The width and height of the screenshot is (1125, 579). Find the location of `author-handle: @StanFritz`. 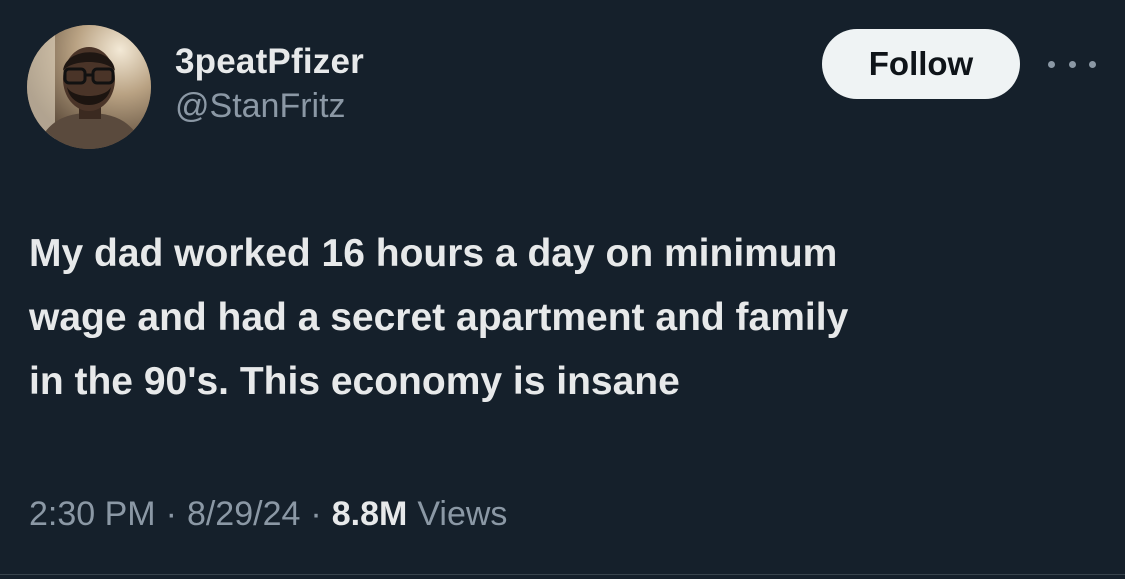

author-handle: @StanFritz is located at coordinates (269, 106).